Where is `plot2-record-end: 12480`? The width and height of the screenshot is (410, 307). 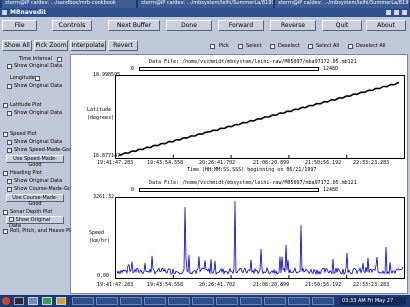 plot2-record-end: 12480 is located at coordinates (331, 190).